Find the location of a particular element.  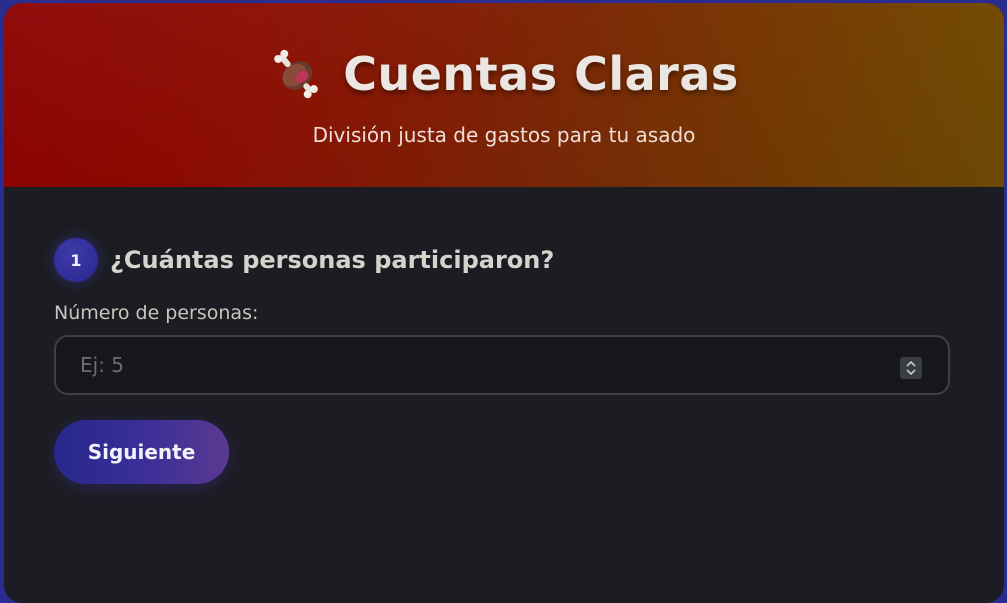

people-count-field is located at coordinates (502, 365).